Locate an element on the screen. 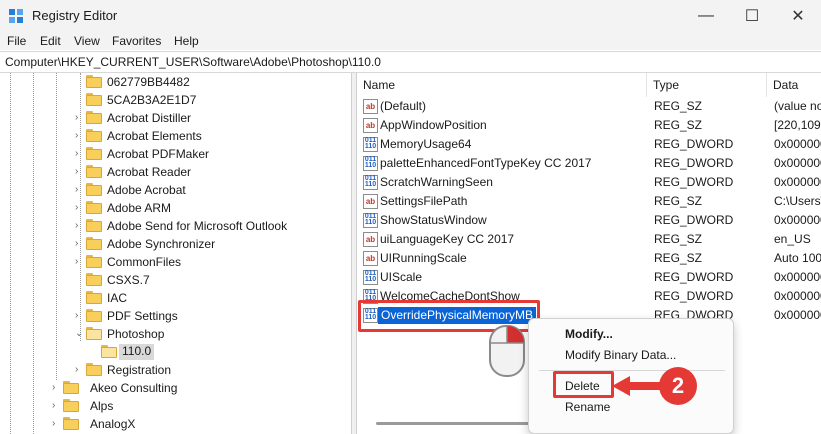 This screenshot has width=821, height=434. tree-item: IAC is located at coordinates (175, 298).